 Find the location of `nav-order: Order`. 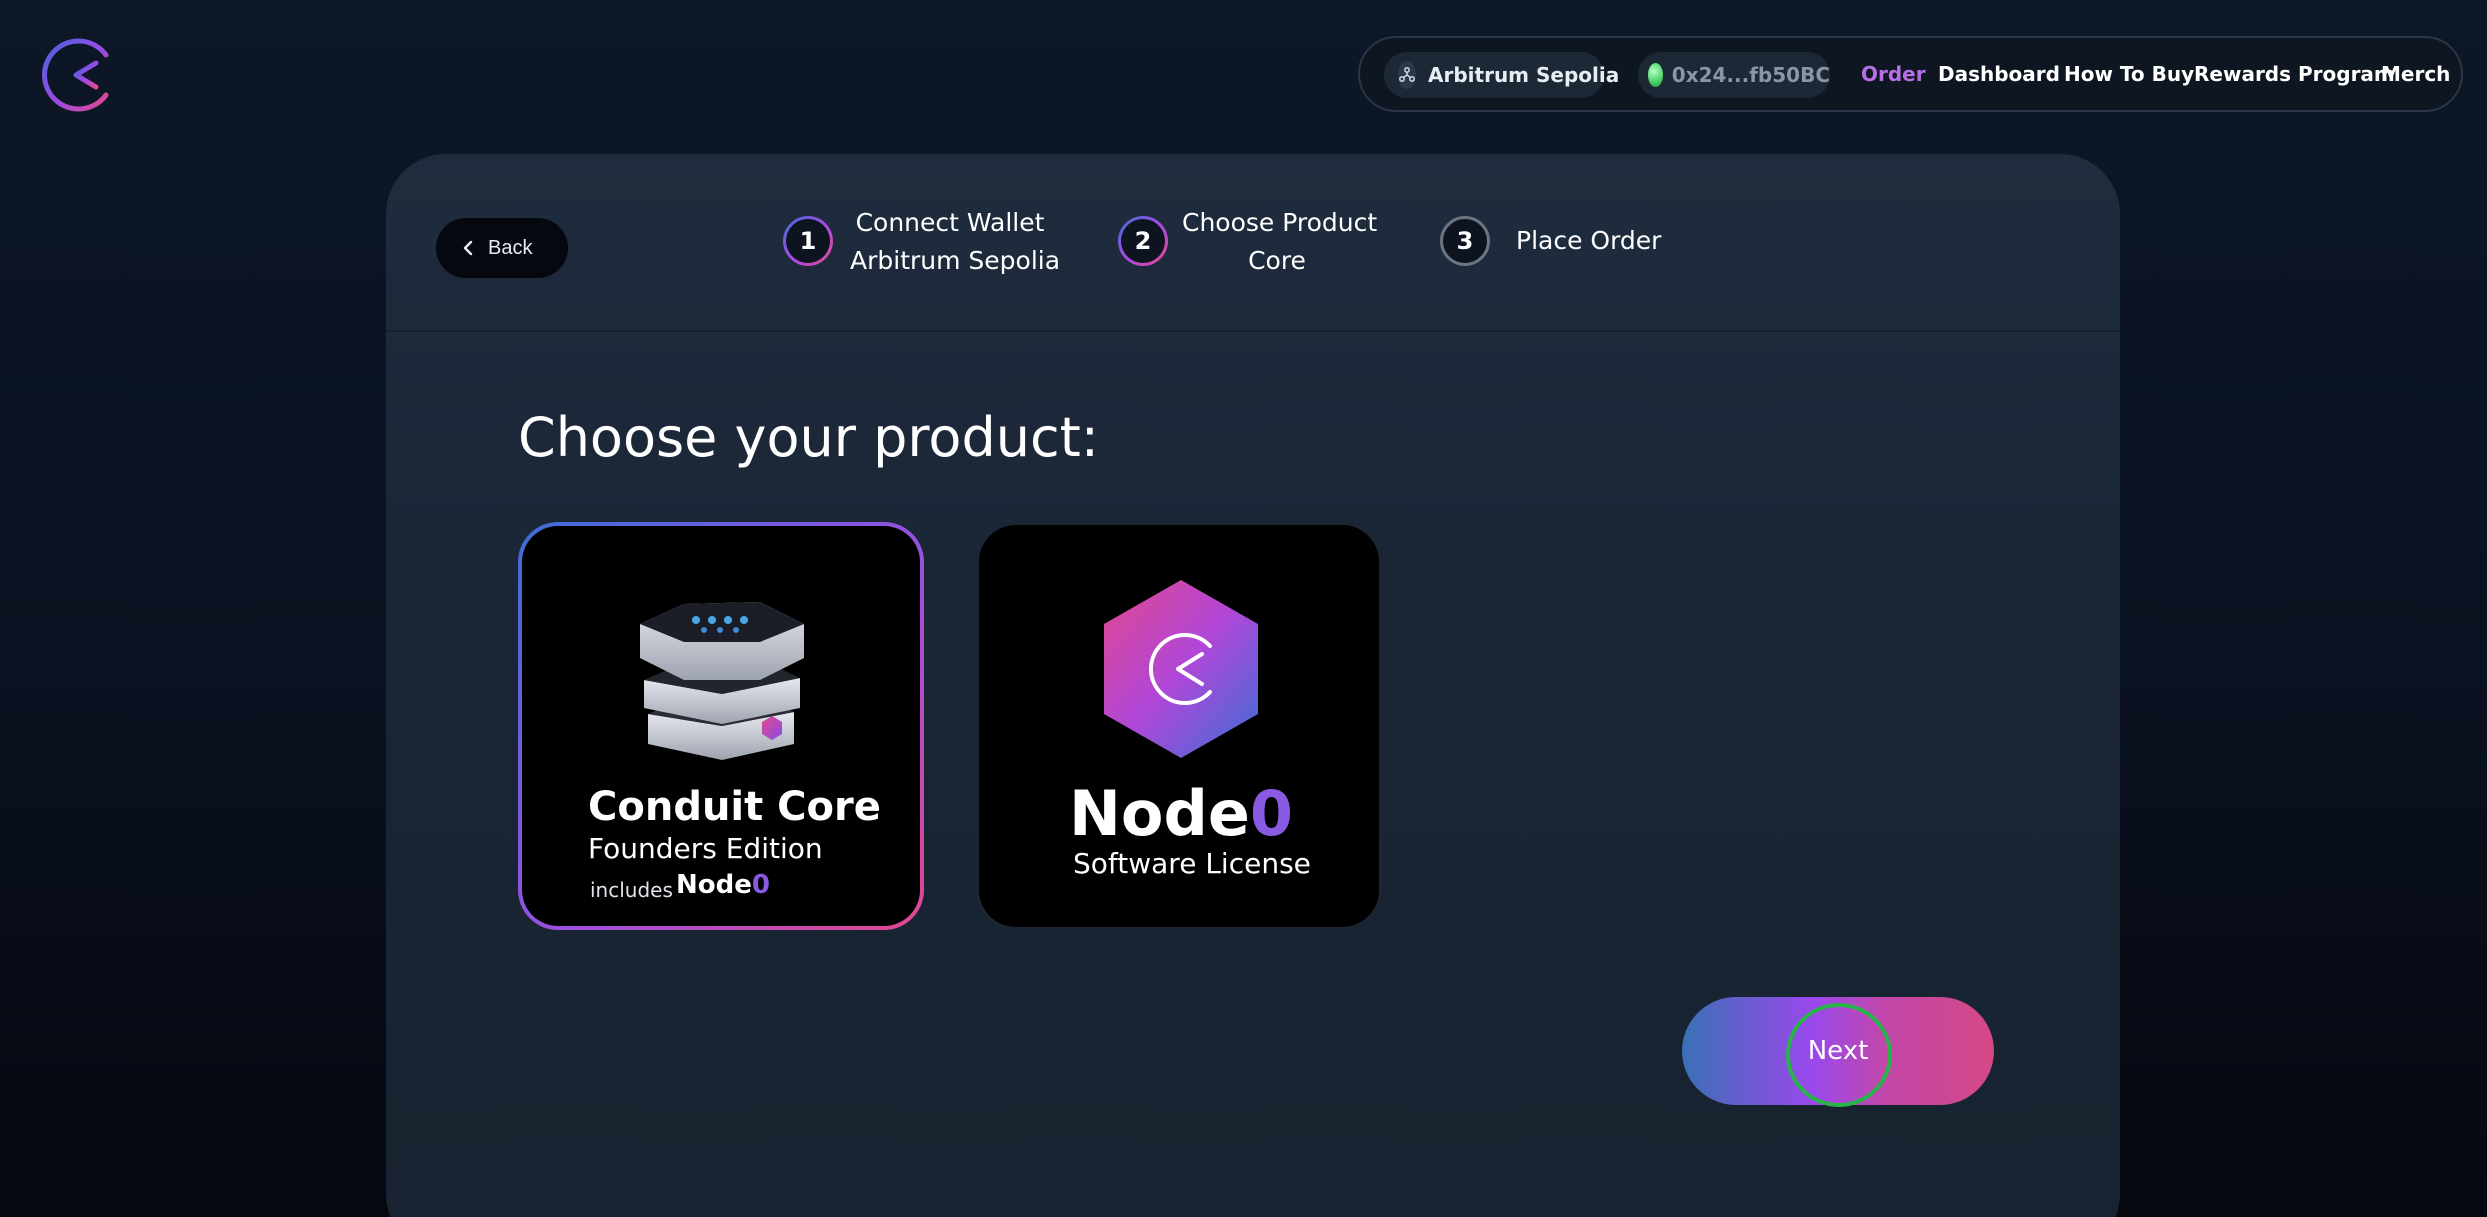

nav-order: Order is located at coordinates (1893, 74).